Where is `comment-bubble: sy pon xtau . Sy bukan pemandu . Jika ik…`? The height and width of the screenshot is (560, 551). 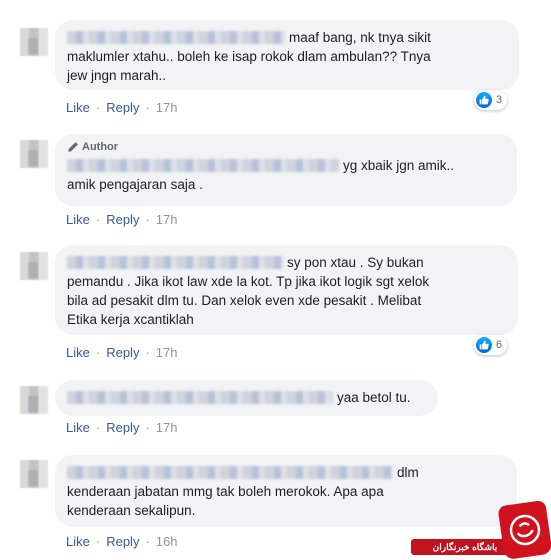
comment-bubble: sy pon xtau . Sy bukan pemandu . Jika ik… is located at coordinates (286, 290).